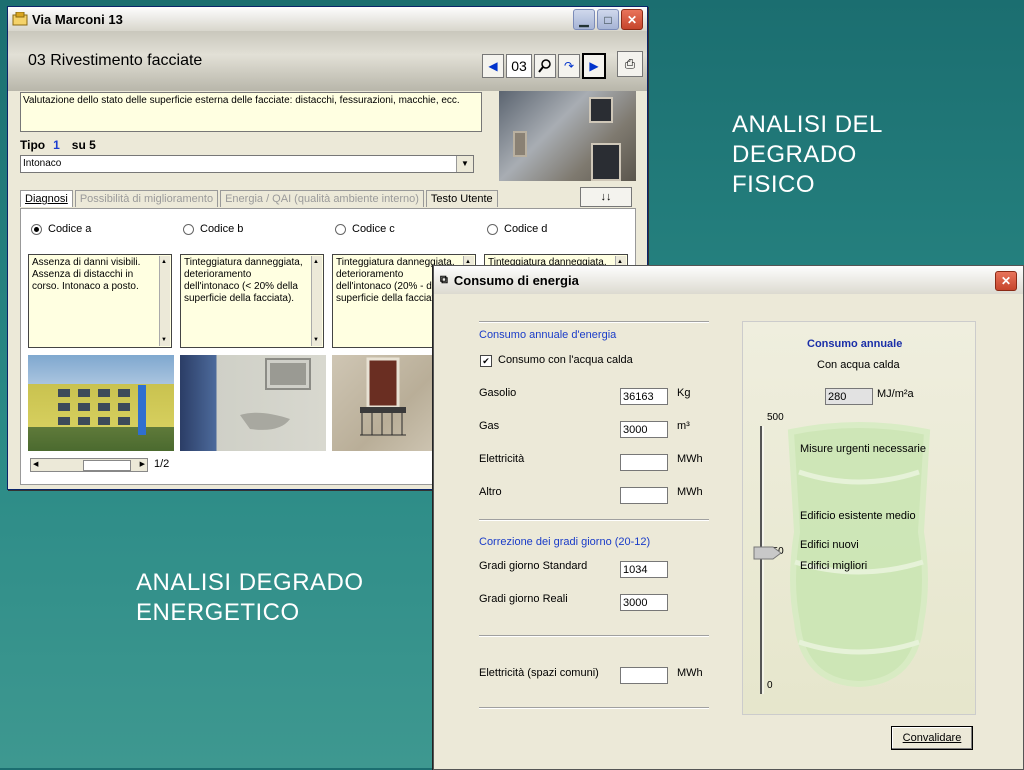  What do you see at coordinates (253, 403) in the screenshot?
I see `facade-photo-b` at bounding box center [253, 403].